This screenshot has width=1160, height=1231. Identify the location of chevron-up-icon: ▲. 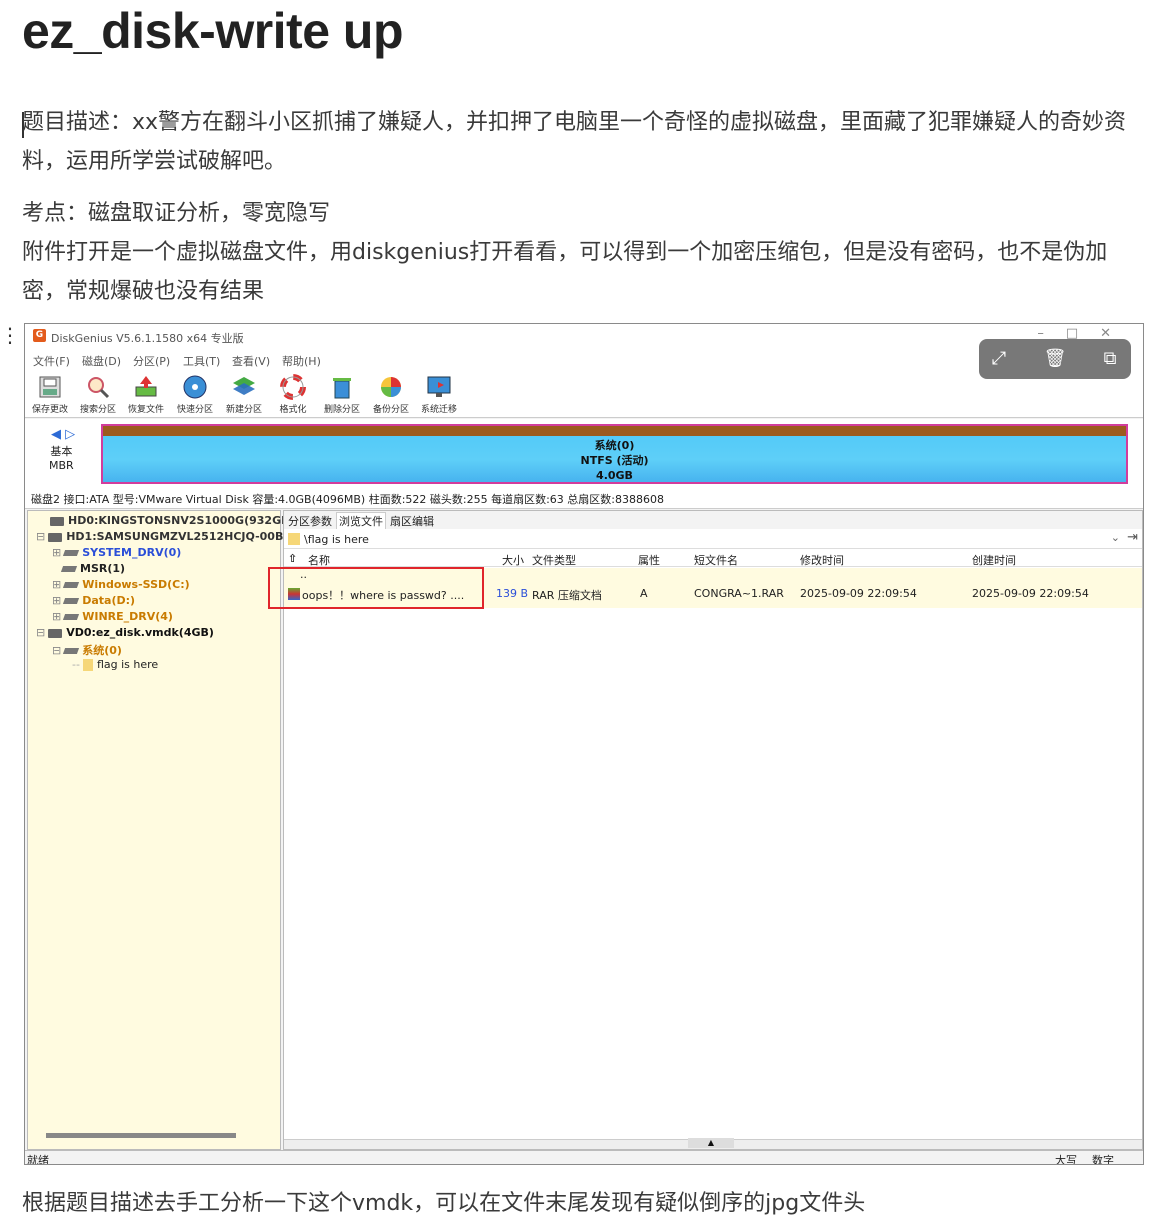
(711, 1143).